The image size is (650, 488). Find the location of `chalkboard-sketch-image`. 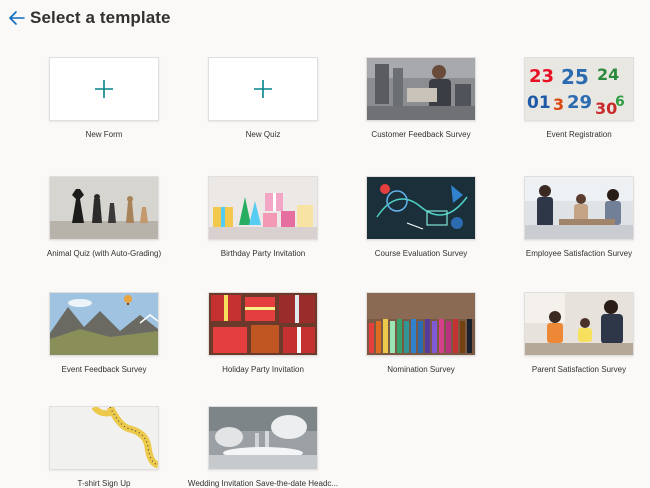

chalkboard-sketch-image is located at coordinates (421, 208).